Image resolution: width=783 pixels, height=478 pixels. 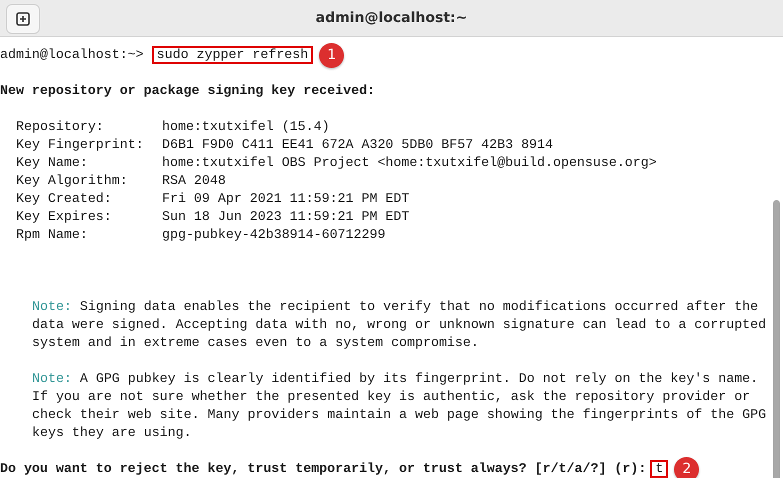 I want to click on step-callout: 1, so click(x=331, y=55).